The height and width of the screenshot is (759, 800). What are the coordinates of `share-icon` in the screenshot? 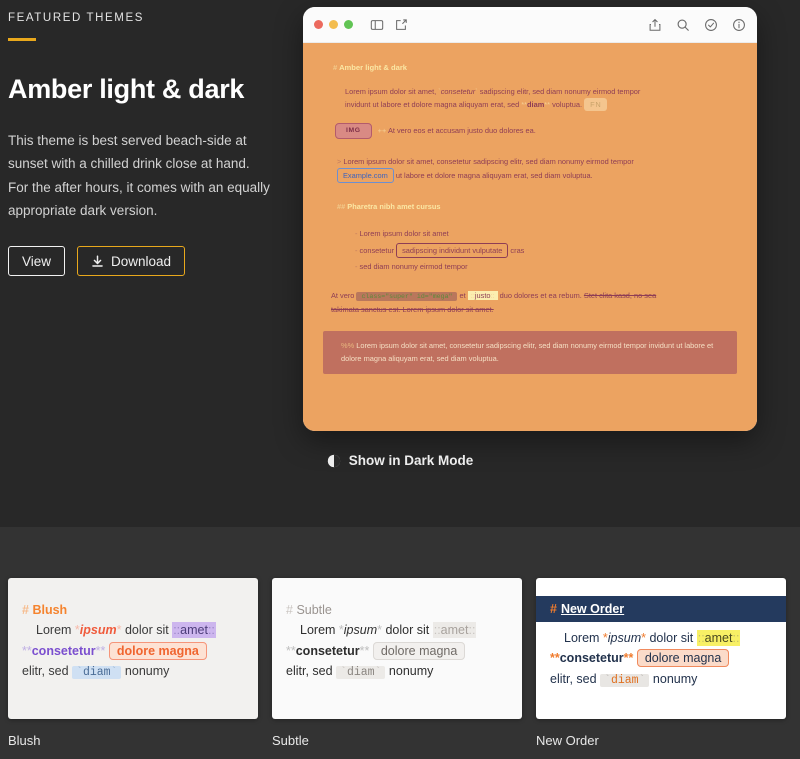 It's located at (655, 25).